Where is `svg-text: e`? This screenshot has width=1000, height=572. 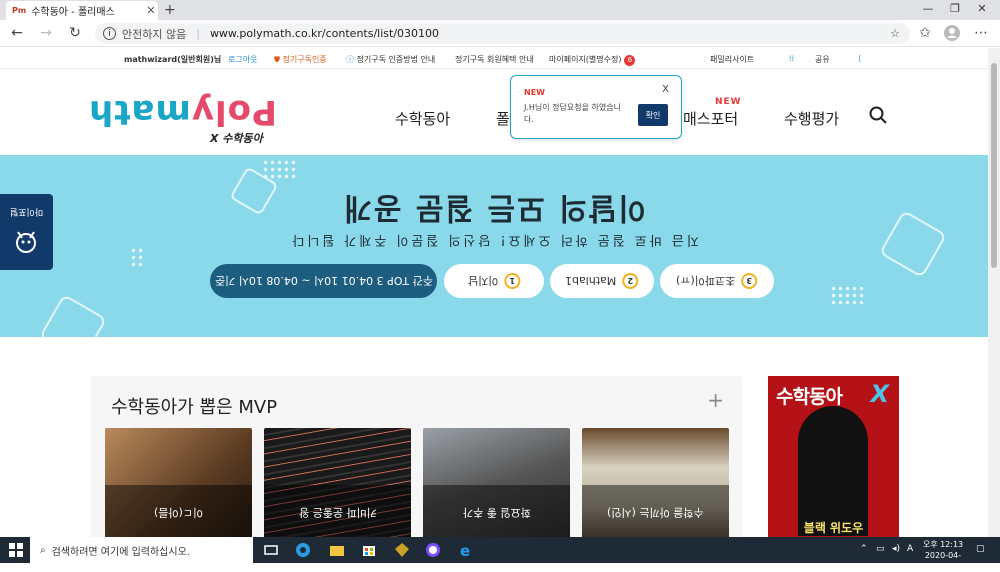
svg-text: e is located at coordinates (465, 550).